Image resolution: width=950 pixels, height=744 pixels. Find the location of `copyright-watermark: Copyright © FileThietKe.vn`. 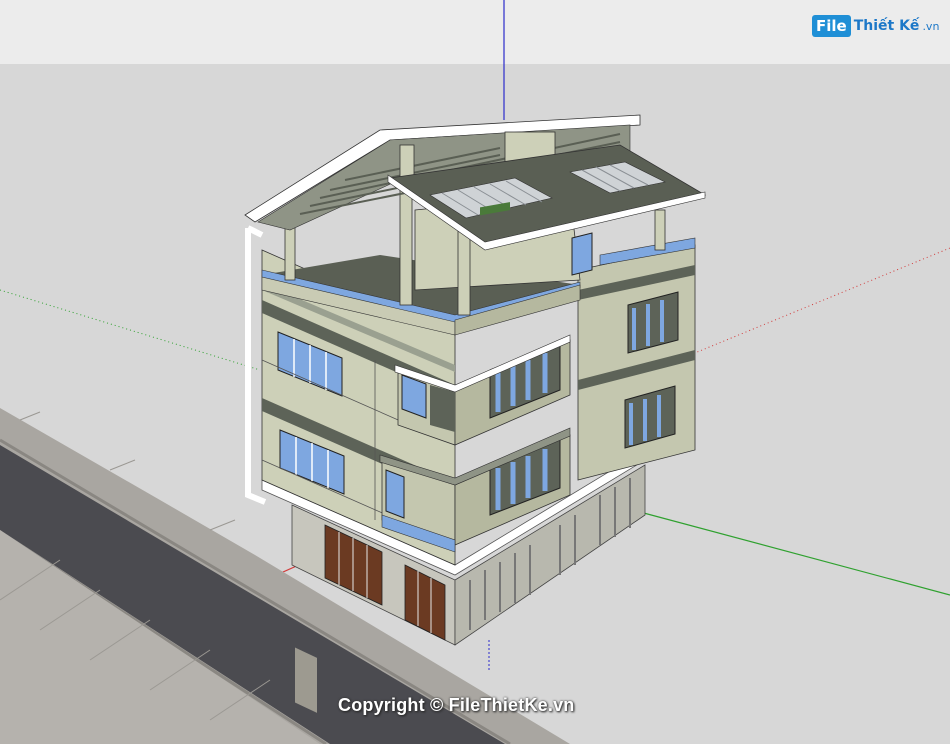

copyright-watermark: Copyright © FileThietKe.vn is located at coordinates (456, 705).